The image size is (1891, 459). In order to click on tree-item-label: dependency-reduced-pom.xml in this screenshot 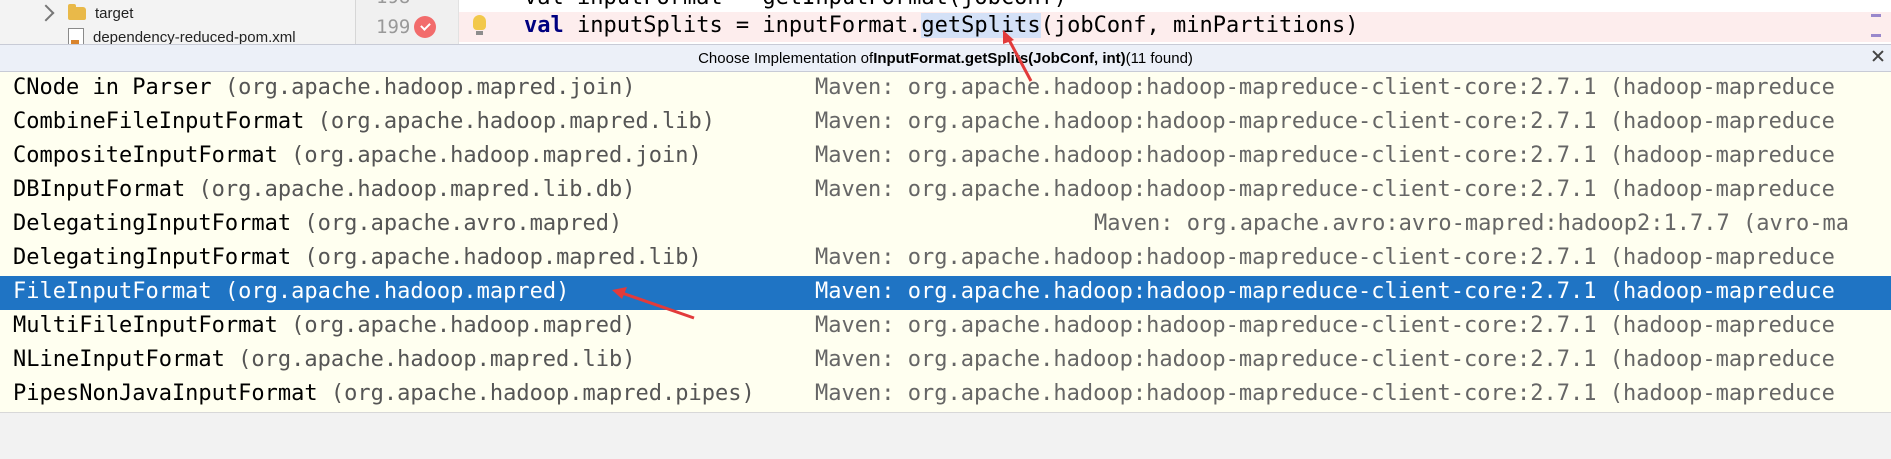, I will do `click(194, 36)`.